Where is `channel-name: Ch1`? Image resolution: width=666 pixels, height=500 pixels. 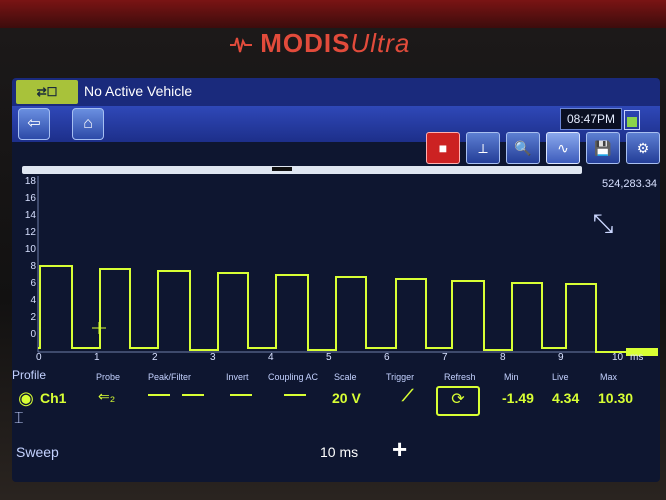 channel-name: Ch1 is located at coordinates (53, 398).